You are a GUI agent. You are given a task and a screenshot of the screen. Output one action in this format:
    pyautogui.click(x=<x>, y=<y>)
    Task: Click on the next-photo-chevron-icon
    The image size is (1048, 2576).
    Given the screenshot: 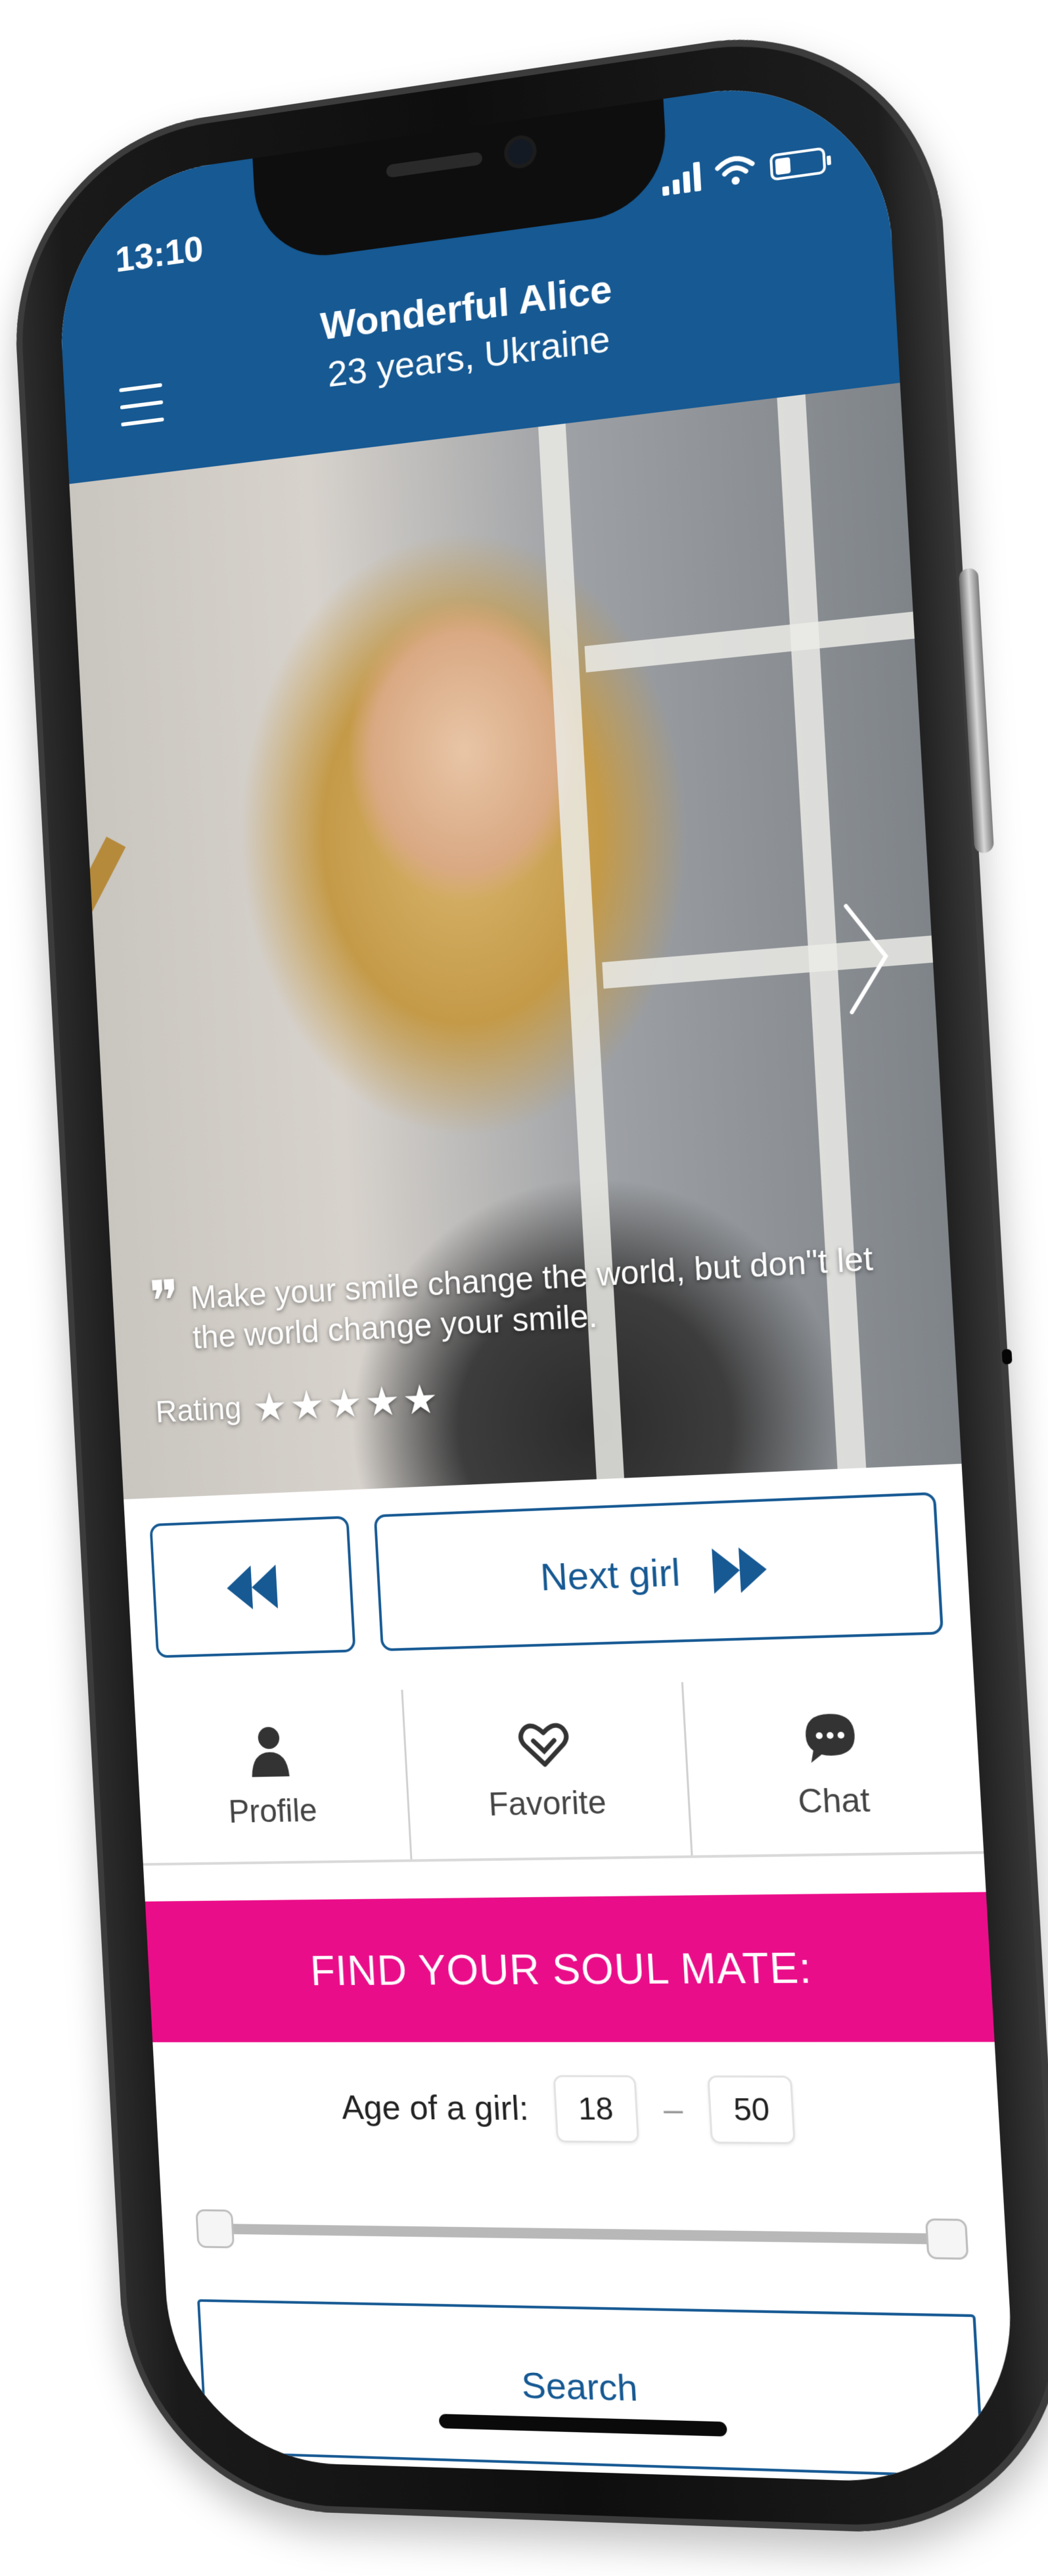 What is the action you would take?
    pyautogui.click(x=867, y=958)
    